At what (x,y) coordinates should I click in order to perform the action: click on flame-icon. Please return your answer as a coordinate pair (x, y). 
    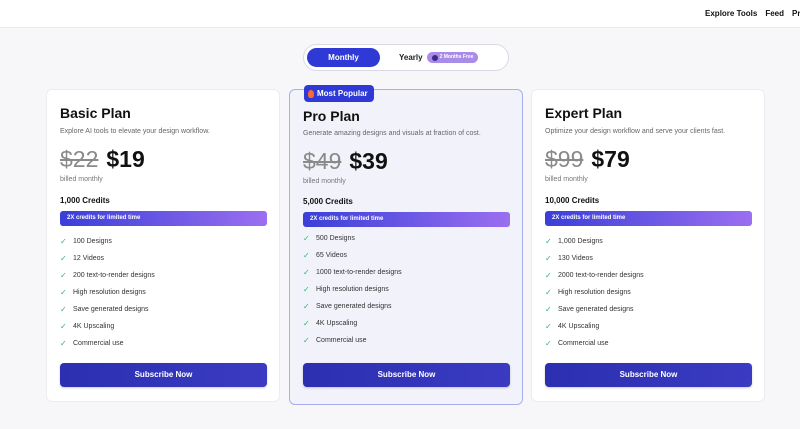
    Looking at the image, I should click on (311, 93).